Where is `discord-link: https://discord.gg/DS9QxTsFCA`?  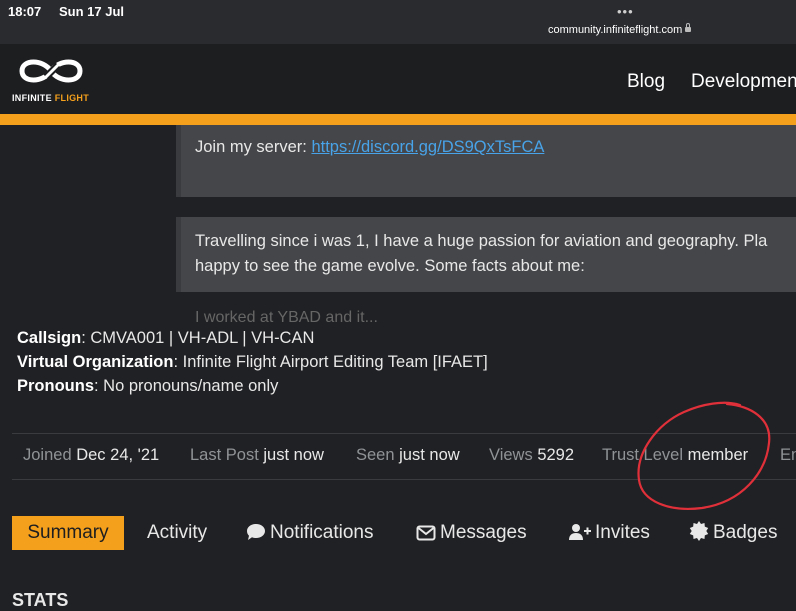
discord-link: https://discord.gg/DS9QxTsFCA is located at coordinates (427, 147).